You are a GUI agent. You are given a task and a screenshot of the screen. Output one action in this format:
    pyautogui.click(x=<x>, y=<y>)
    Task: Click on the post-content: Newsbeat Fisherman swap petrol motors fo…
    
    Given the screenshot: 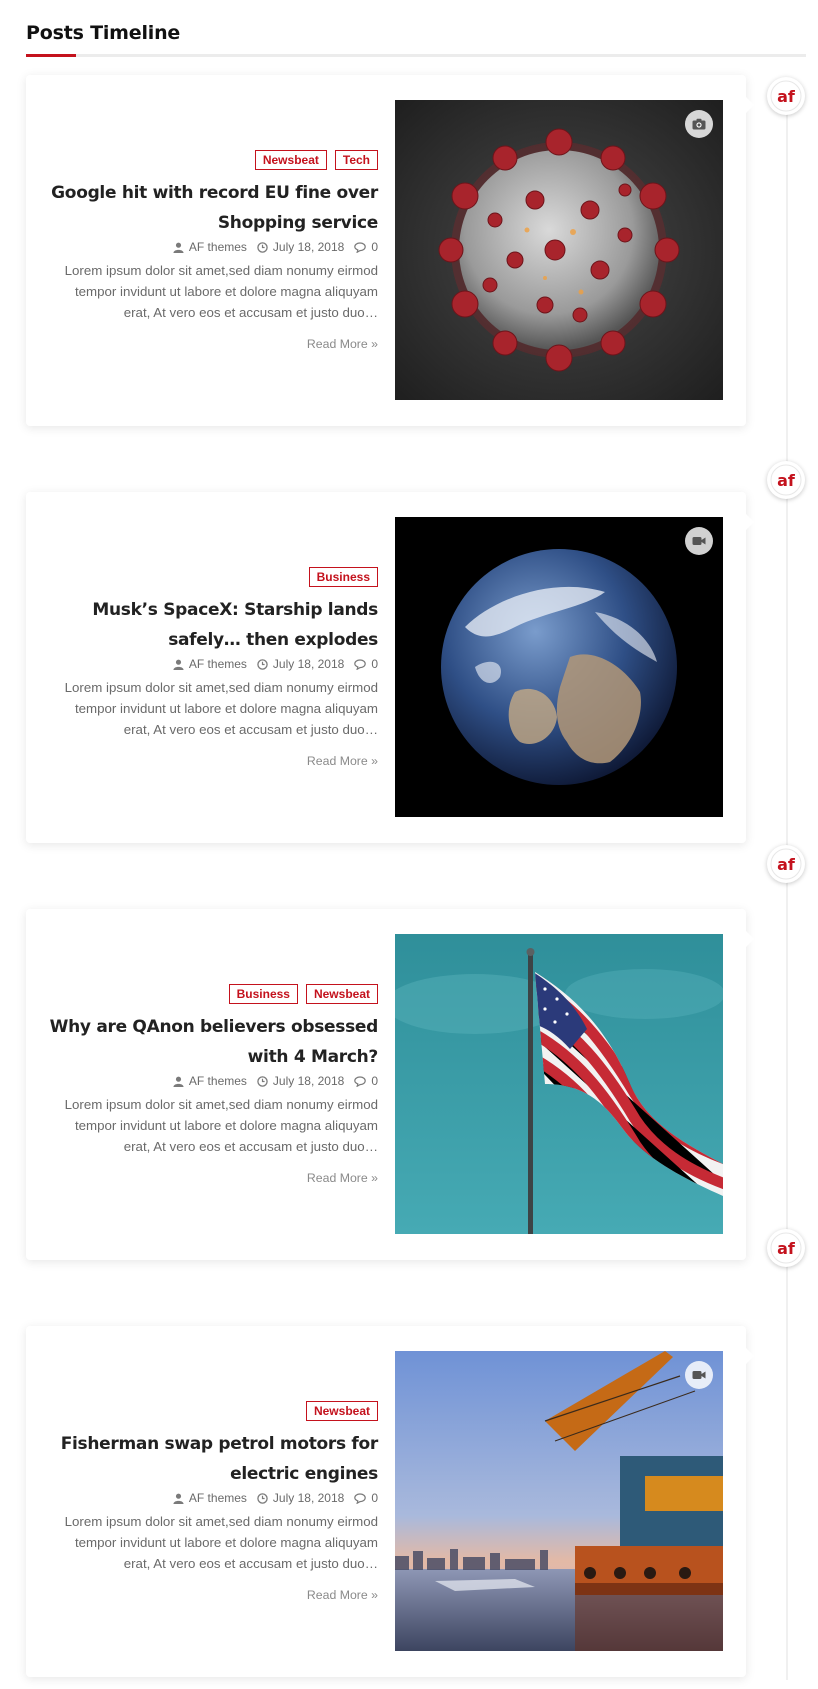 What is the action you would take?
    pyautogui.click(x=213, y=1501)
    